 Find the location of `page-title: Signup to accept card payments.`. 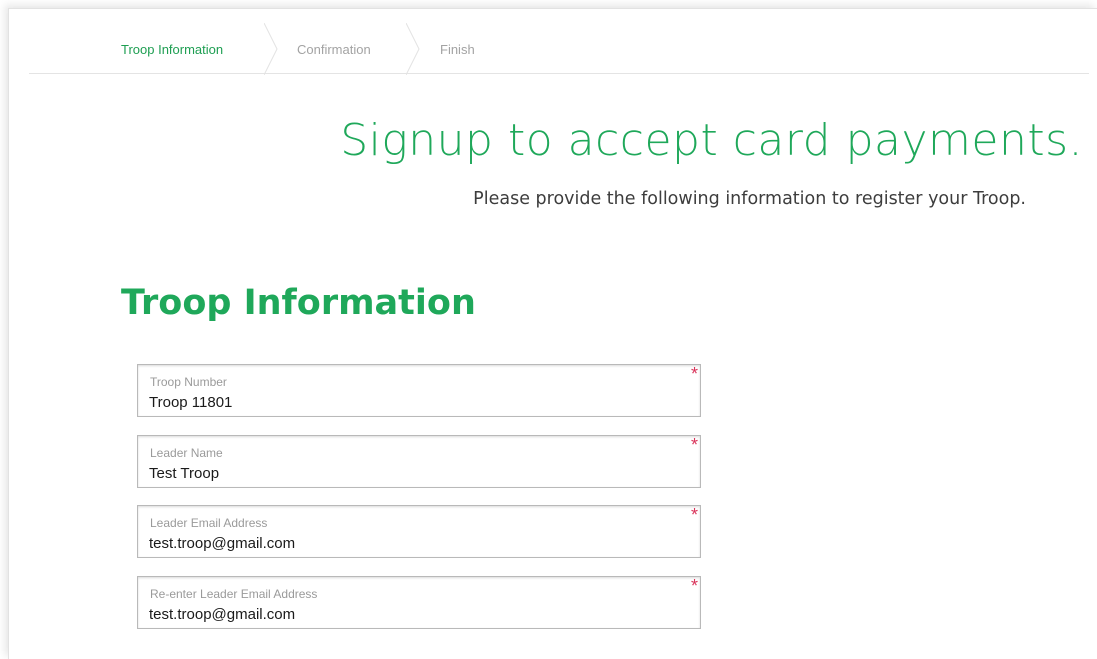

page-title: Signup to accept card payments. is located at coordinates (711, 140).